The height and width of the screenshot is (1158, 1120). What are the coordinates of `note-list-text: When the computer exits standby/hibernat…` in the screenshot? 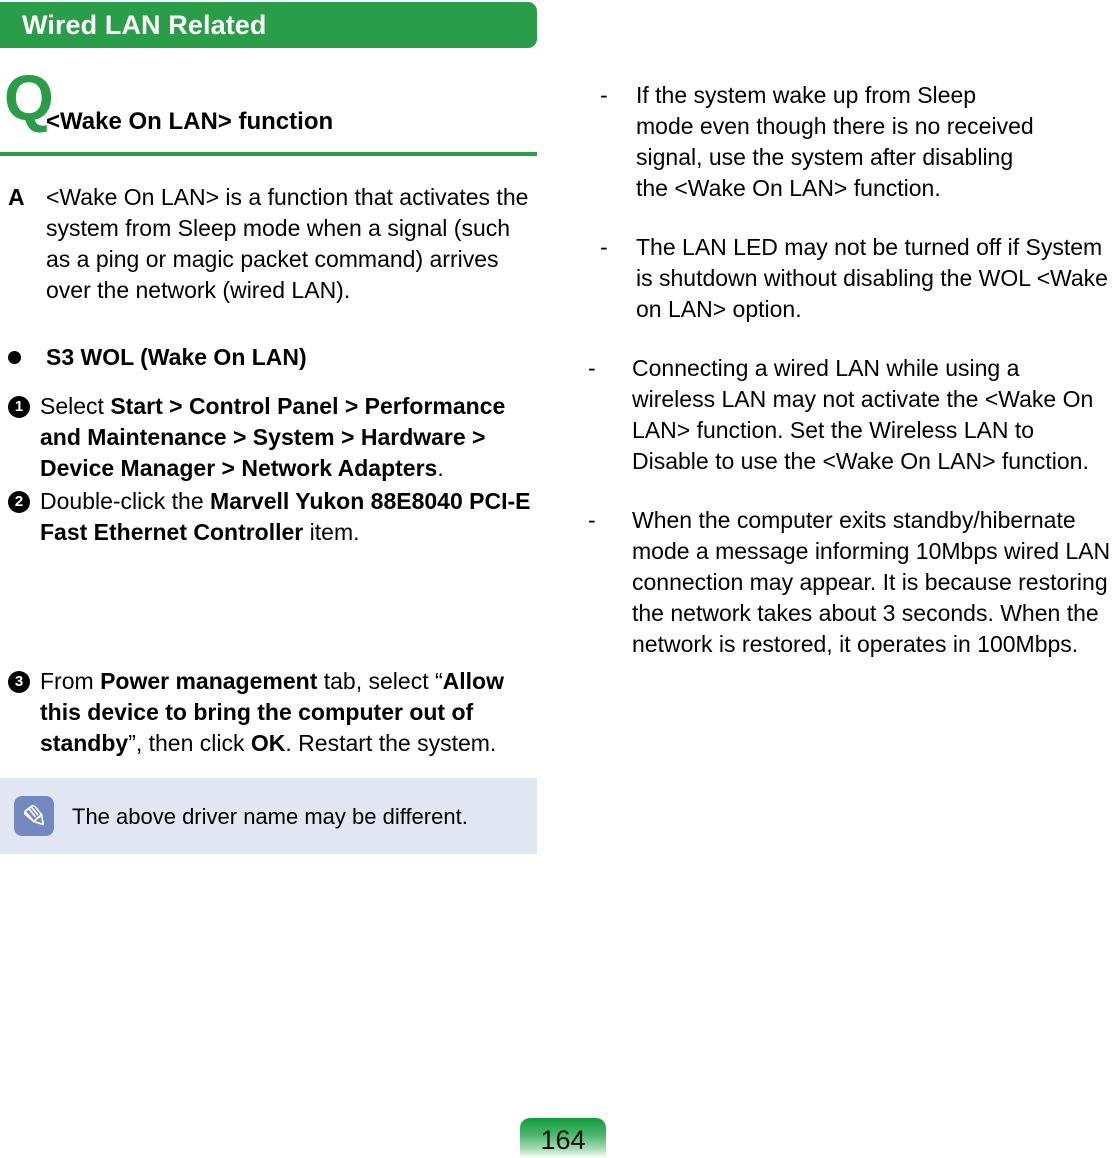 It's located at (871, 582).